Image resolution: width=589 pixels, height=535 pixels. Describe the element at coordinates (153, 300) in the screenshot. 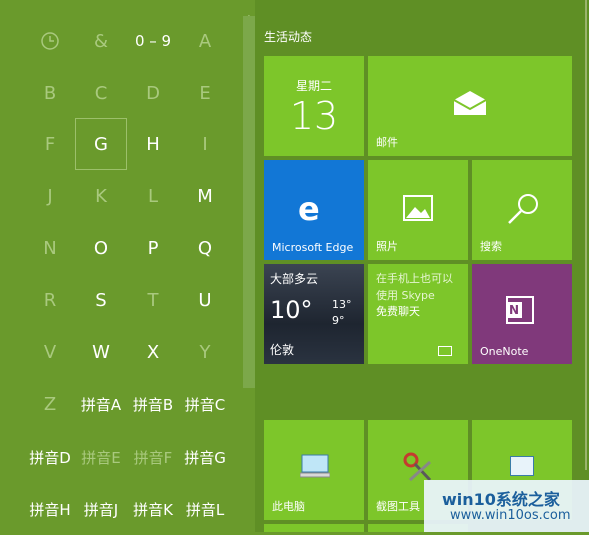

I see `jump-letter-22: T` at that location.